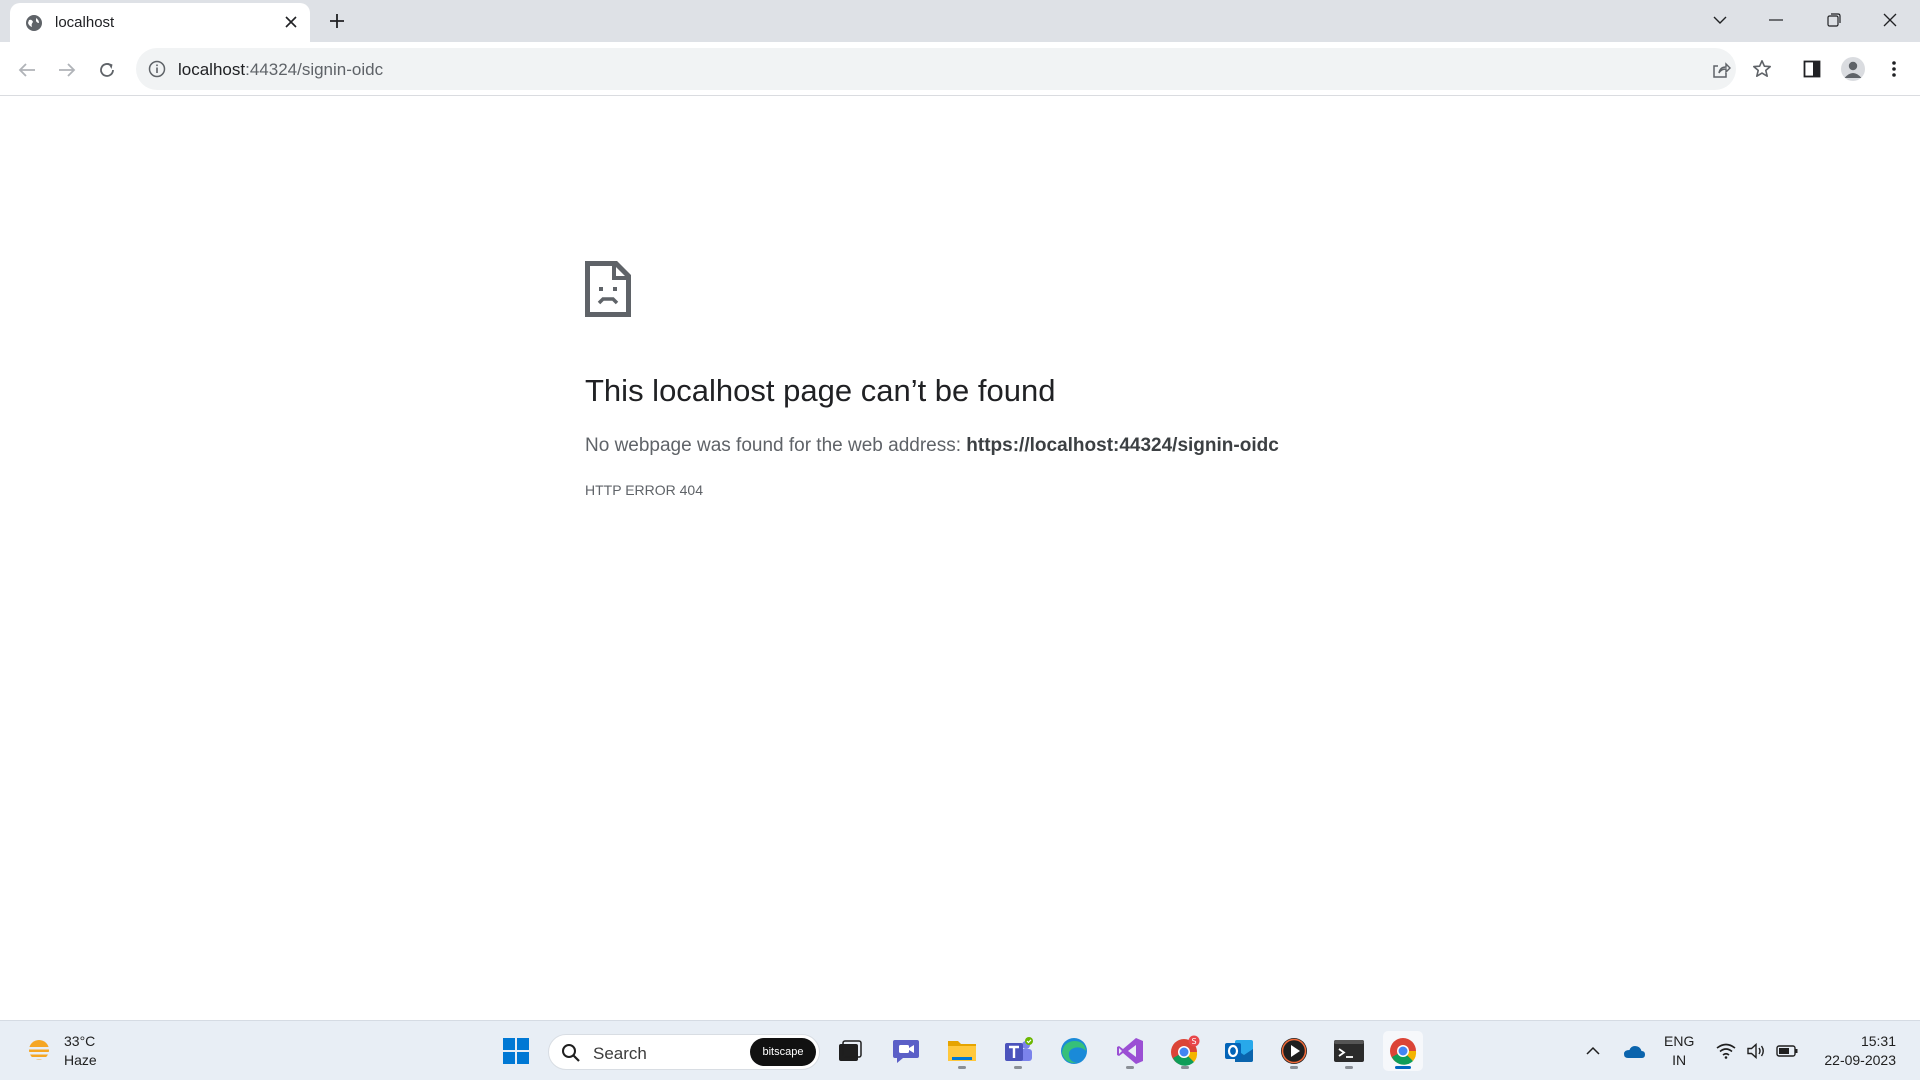 The image size is (1920, 1080). I want to click on teams-icon, so click(1019, 1049).